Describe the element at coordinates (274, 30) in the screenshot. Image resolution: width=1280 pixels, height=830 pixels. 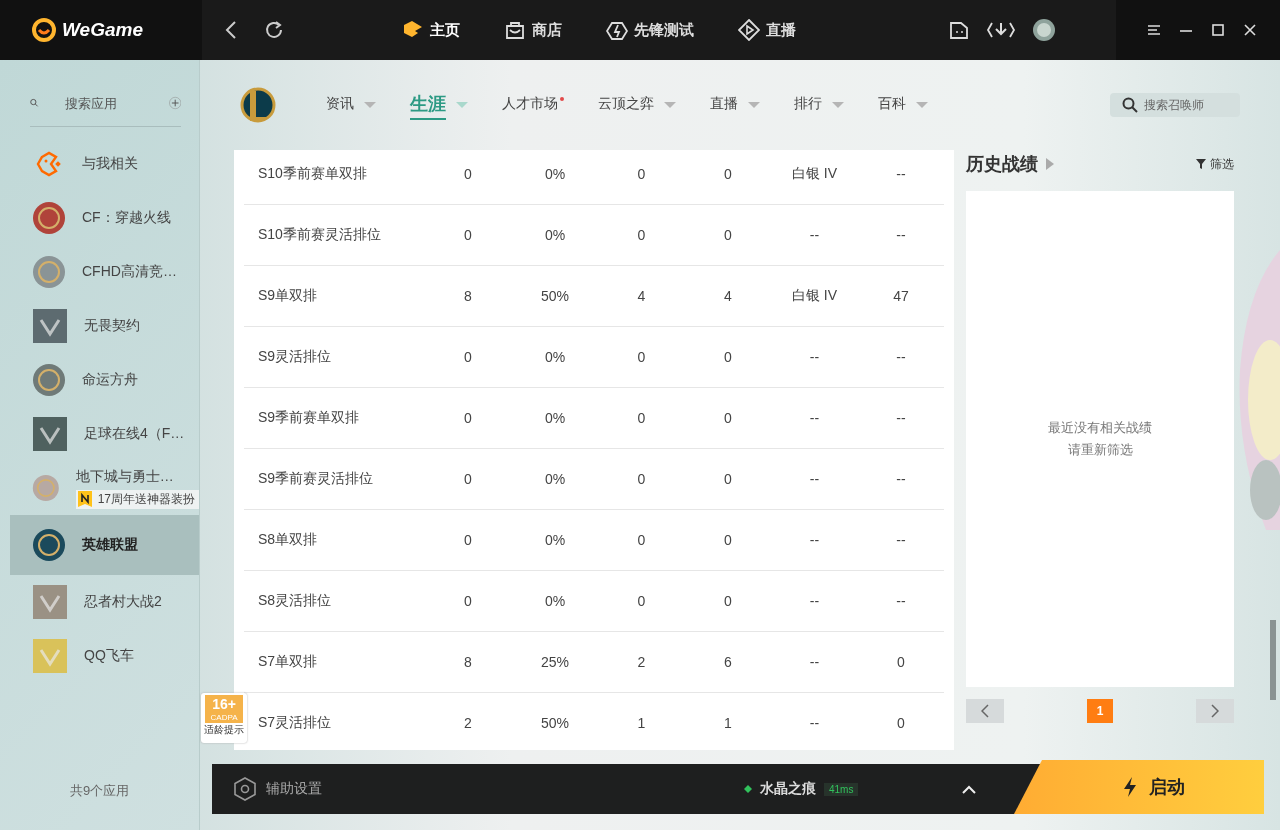
I see `refresh-icon` at that location.